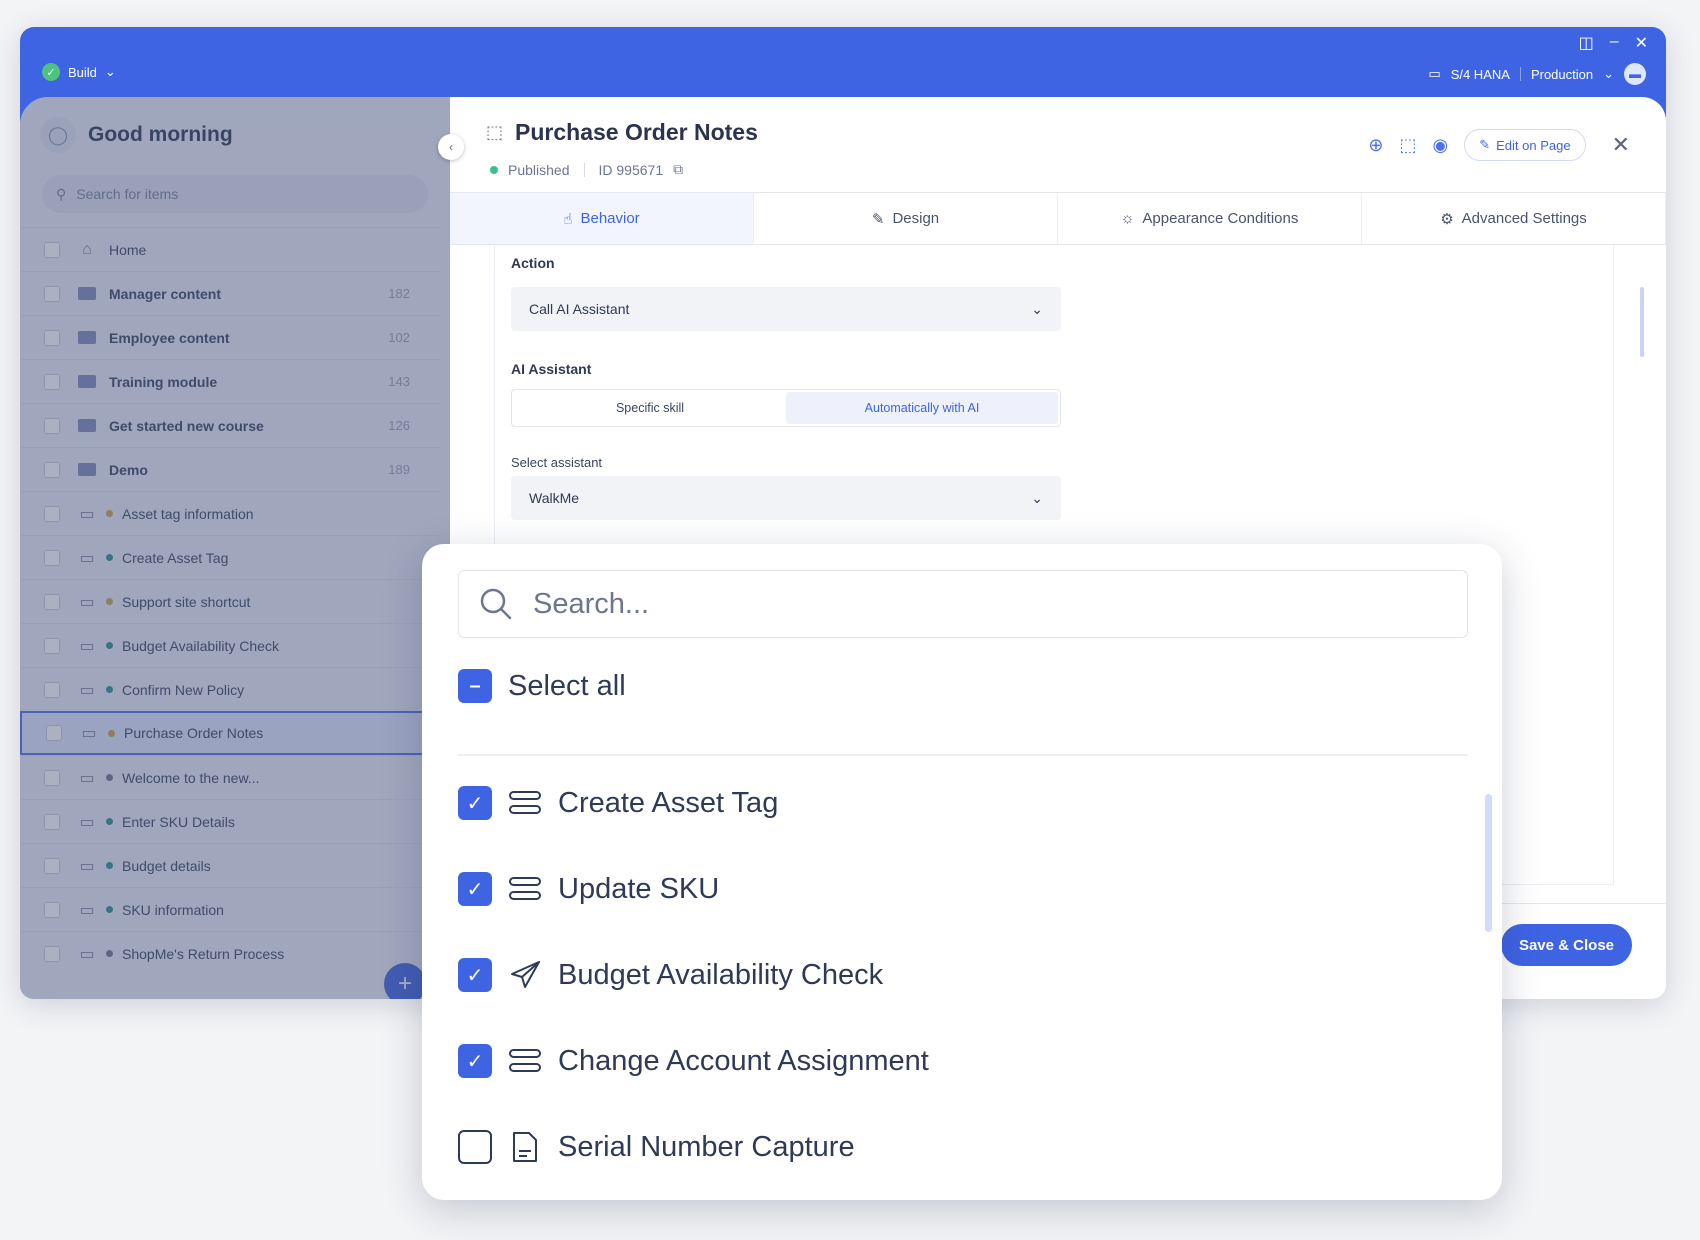 The image size is (1700, 1240). Describe the element at coordinates (128, 469) in the screenshot. I see `sidebar-item-label: Demo` at that location.